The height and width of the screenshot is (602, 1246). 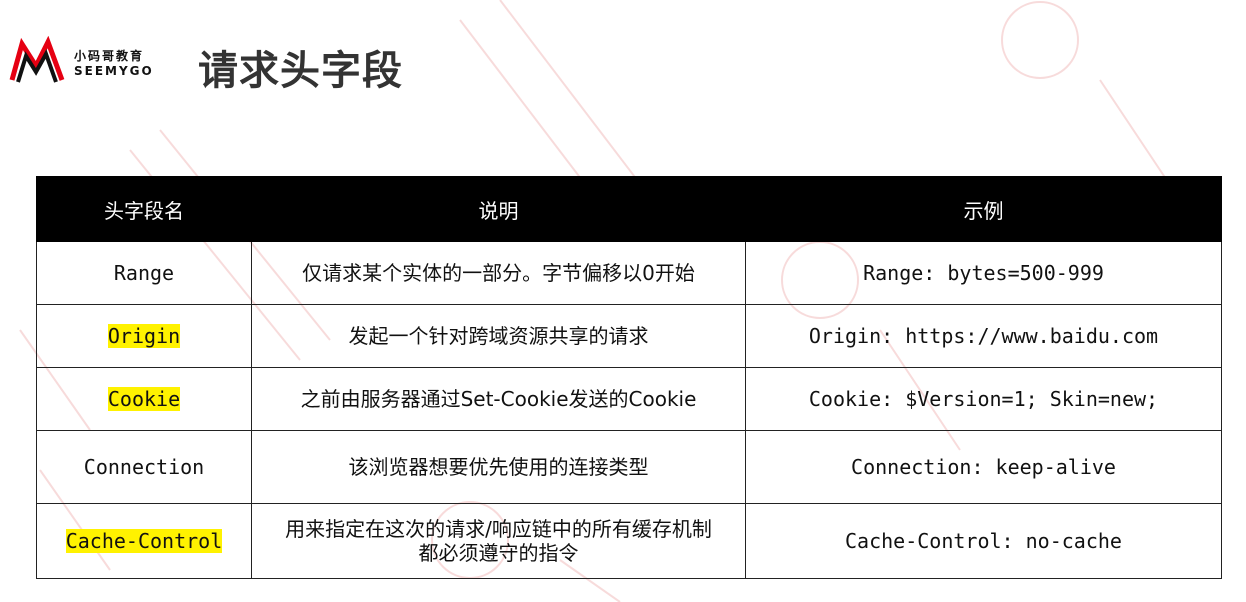 I want to click on page-title: 请求头字段, so click(x=300, y=71).